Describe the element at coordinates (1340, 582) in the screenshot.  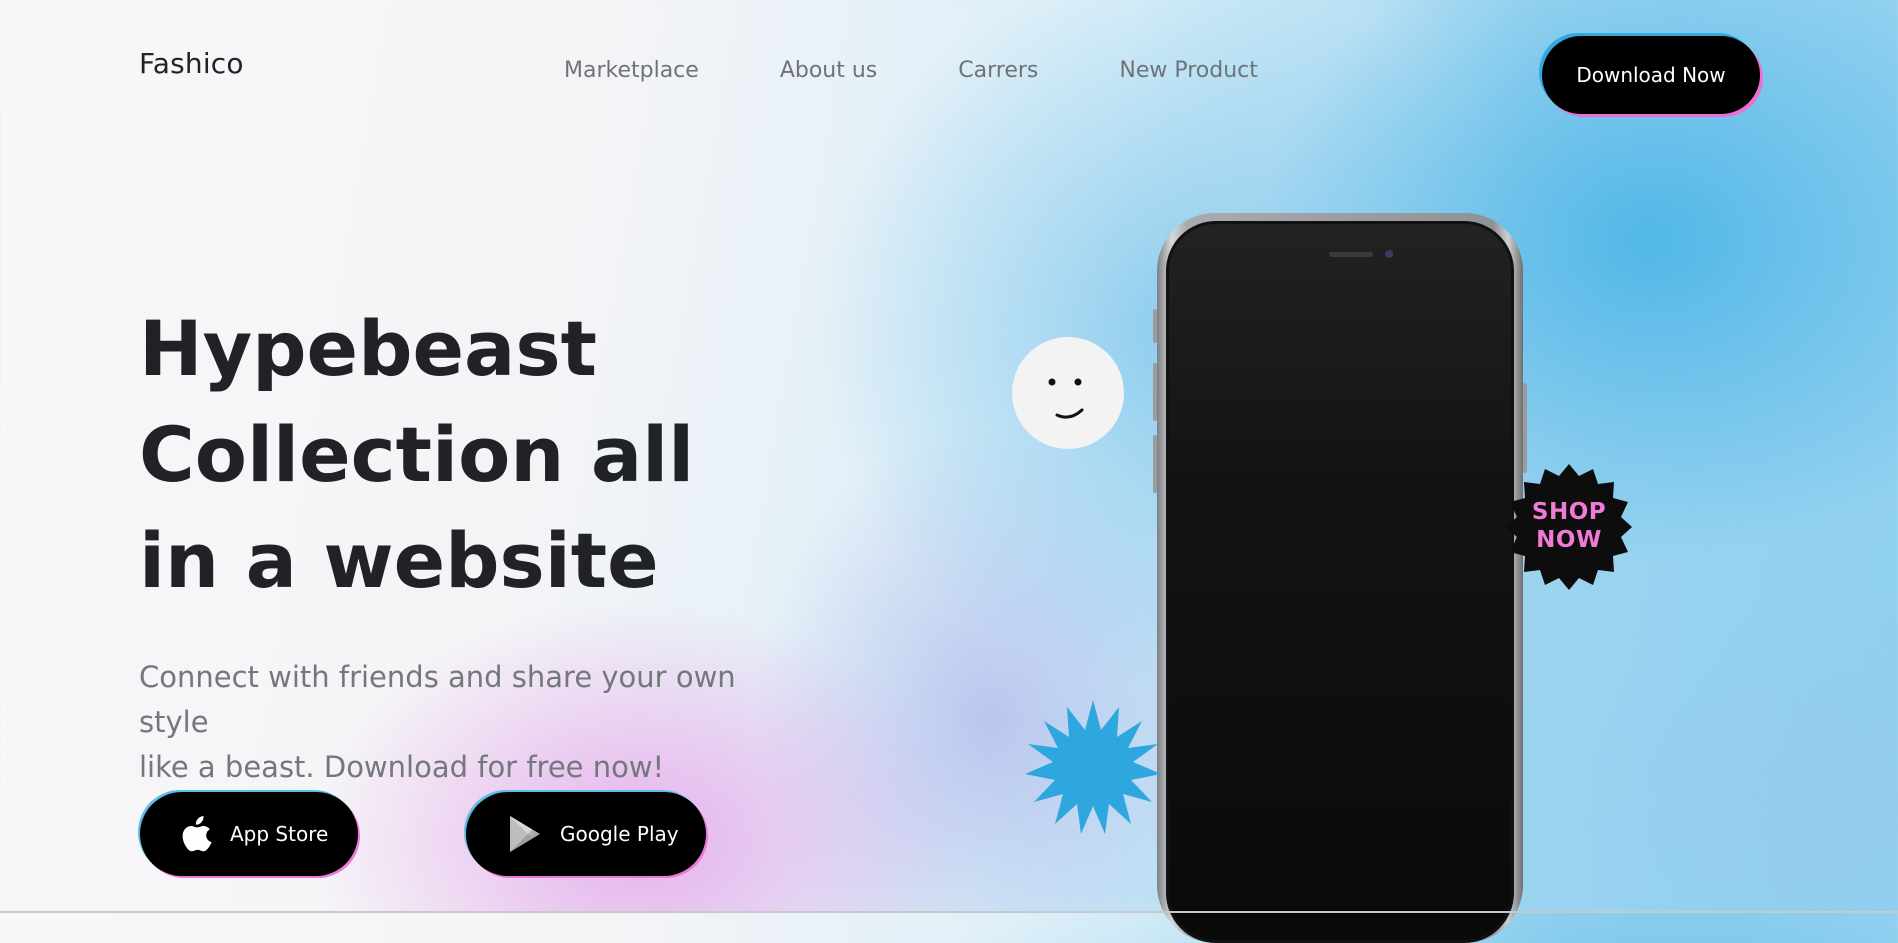
I see `phone-screen` at that location.